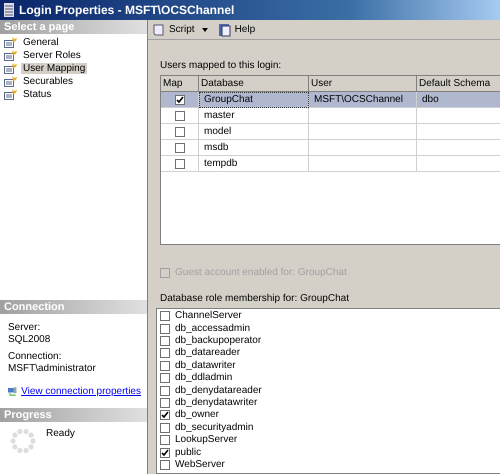 The width and height of the screenshot is (500, 474). I want to click on script-button: Script, so click(180, 29).